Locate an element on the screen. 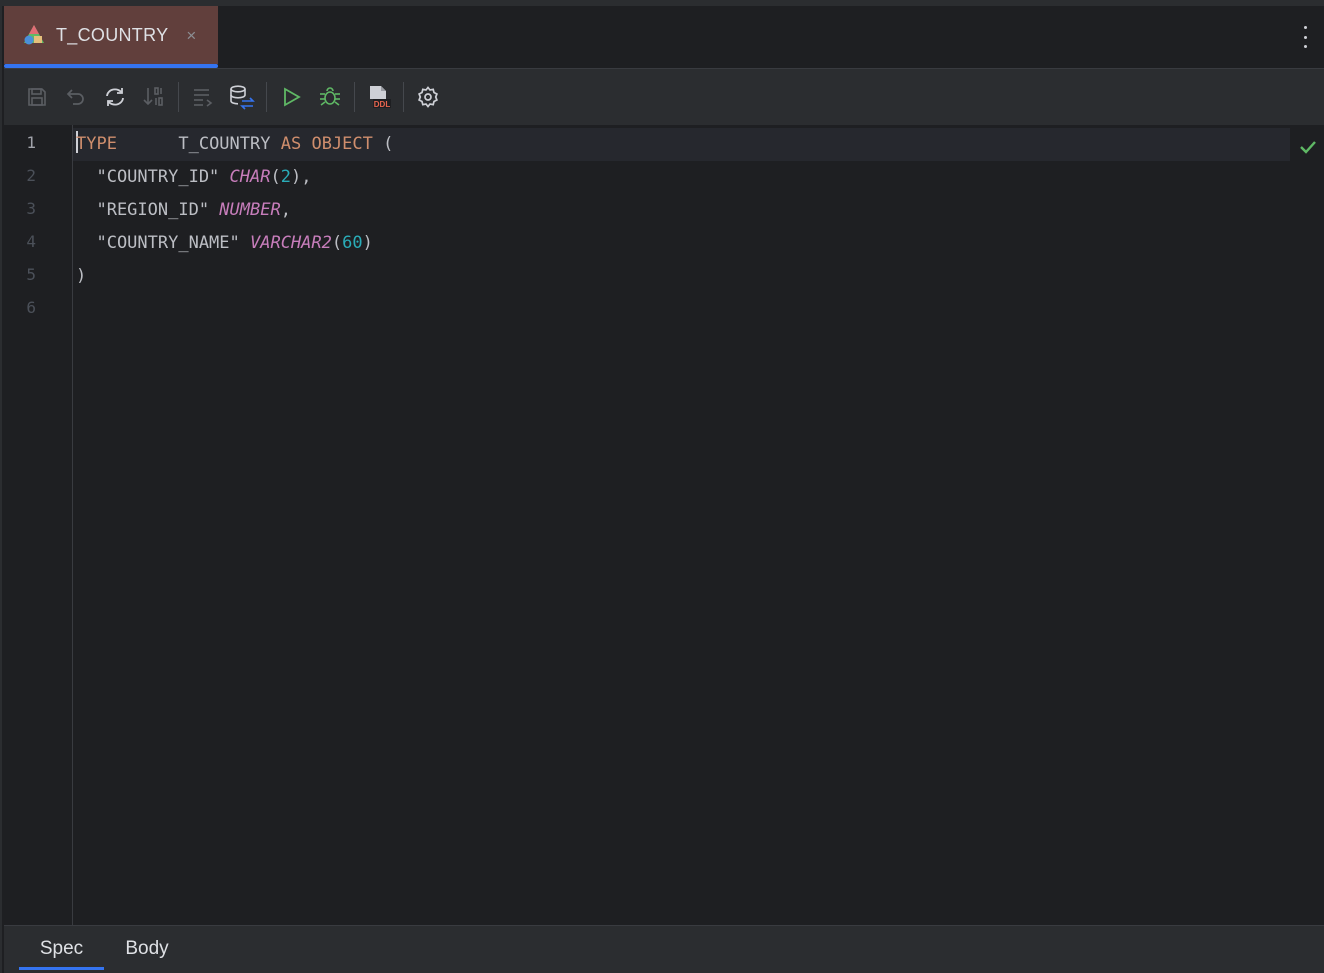 The height and width of the screenshot is (973, 1324). ddl-icon: DDL is located at coordinates (379, 97).